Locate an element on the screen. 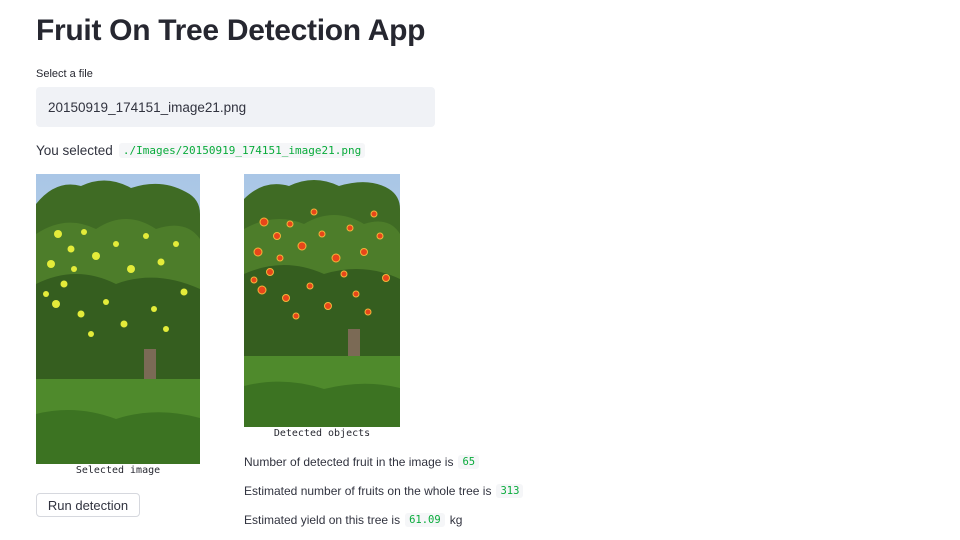 The width and height of the screenshot is (960, 540). result-yield-label: Estimated yield on this tree is is located at coordinates (322, 520).